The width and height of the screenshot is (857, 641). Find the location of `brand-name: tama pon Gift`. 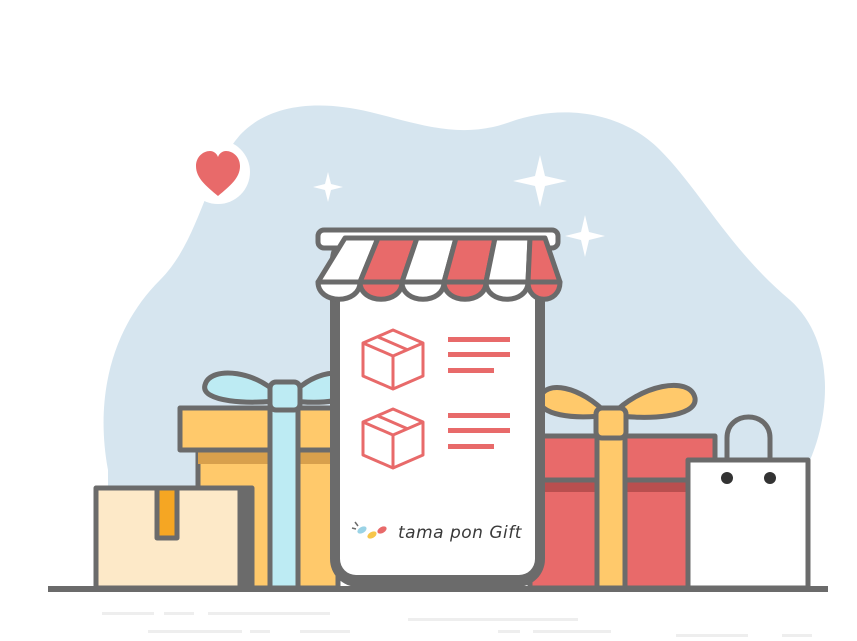

brand-name: tama pon Gift is located at coordinates (460, 533).